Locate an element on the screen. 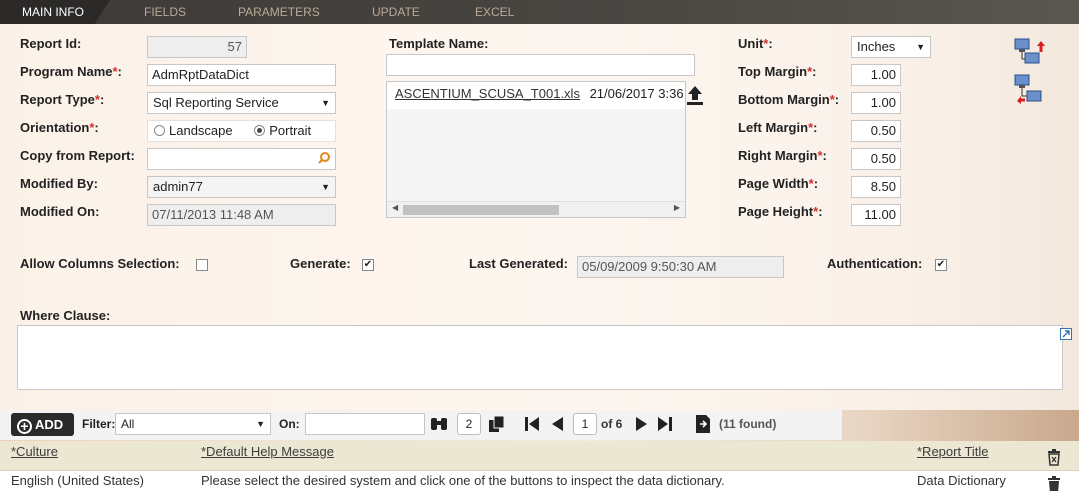  column-culture: *Culture is located at coordinates (34, 451).